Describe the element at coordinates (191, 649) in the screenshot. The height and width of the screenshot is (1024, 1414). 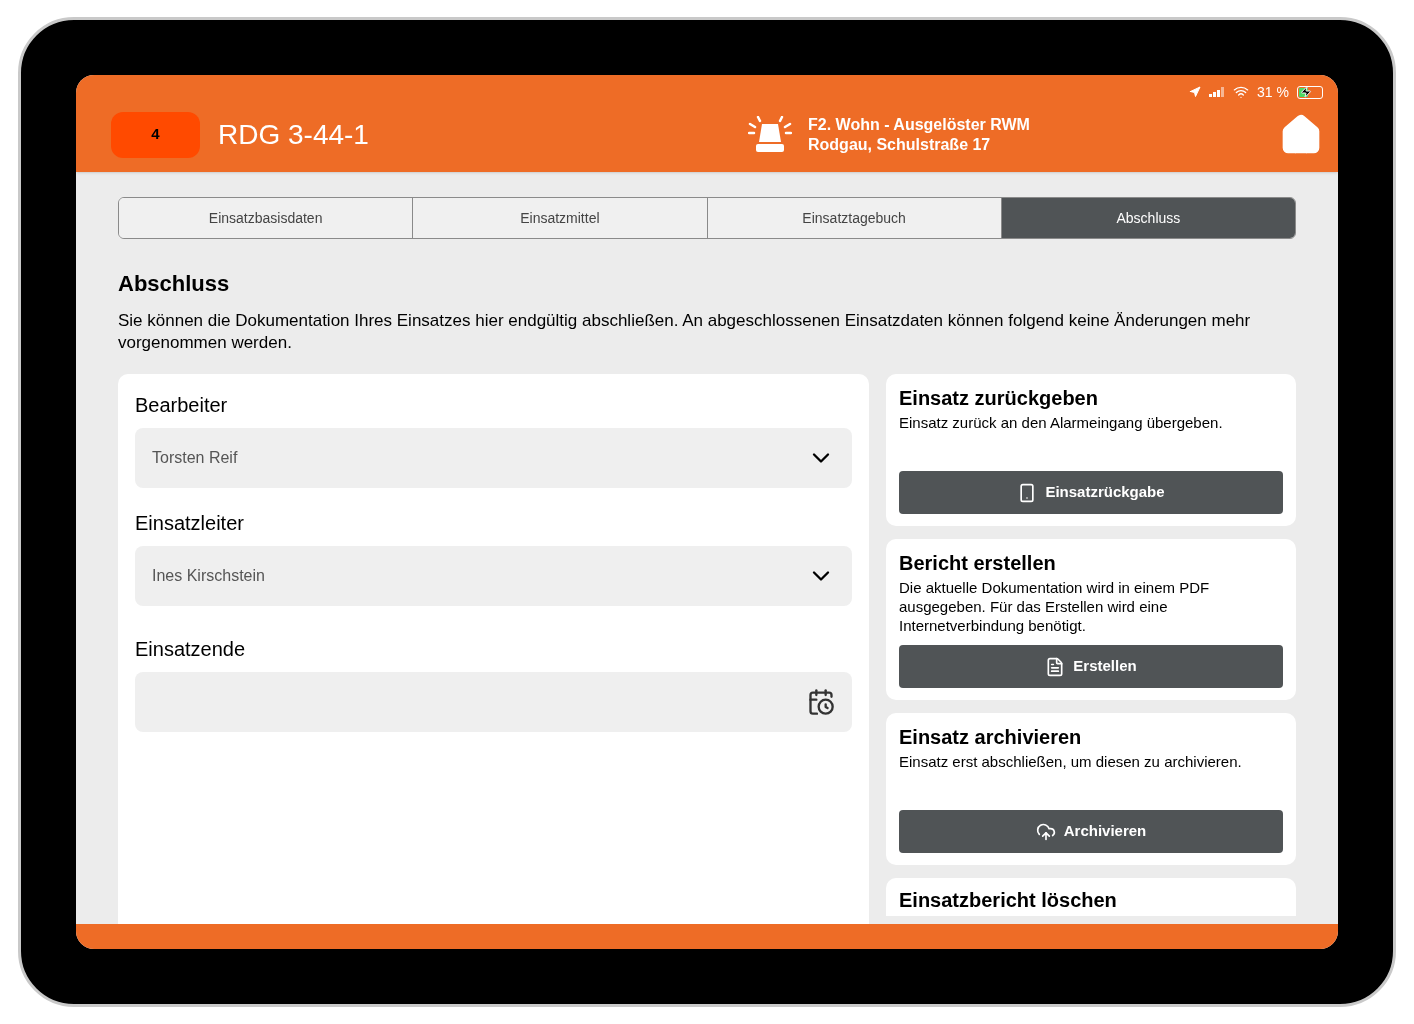
I see `field-label: Einsatzende` at that location.